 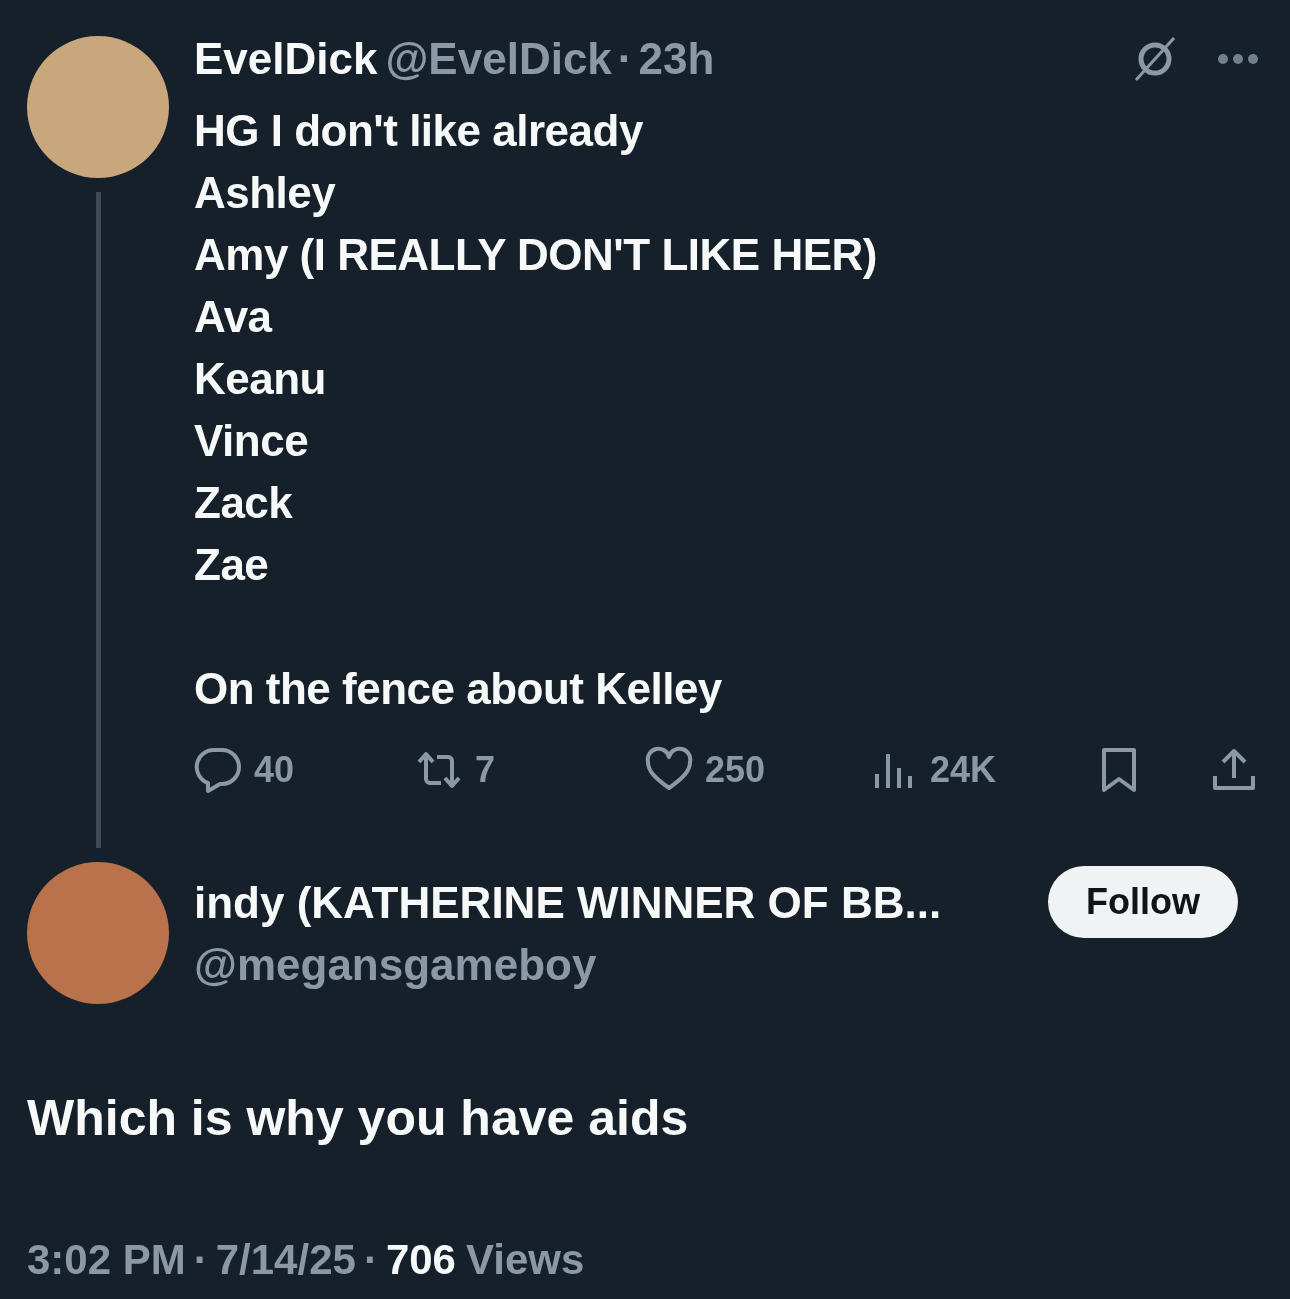 What do you see at coordinates (525, 1260) in the screenshot?
I see `views-label: Views` at bounding box center [525, 1260].